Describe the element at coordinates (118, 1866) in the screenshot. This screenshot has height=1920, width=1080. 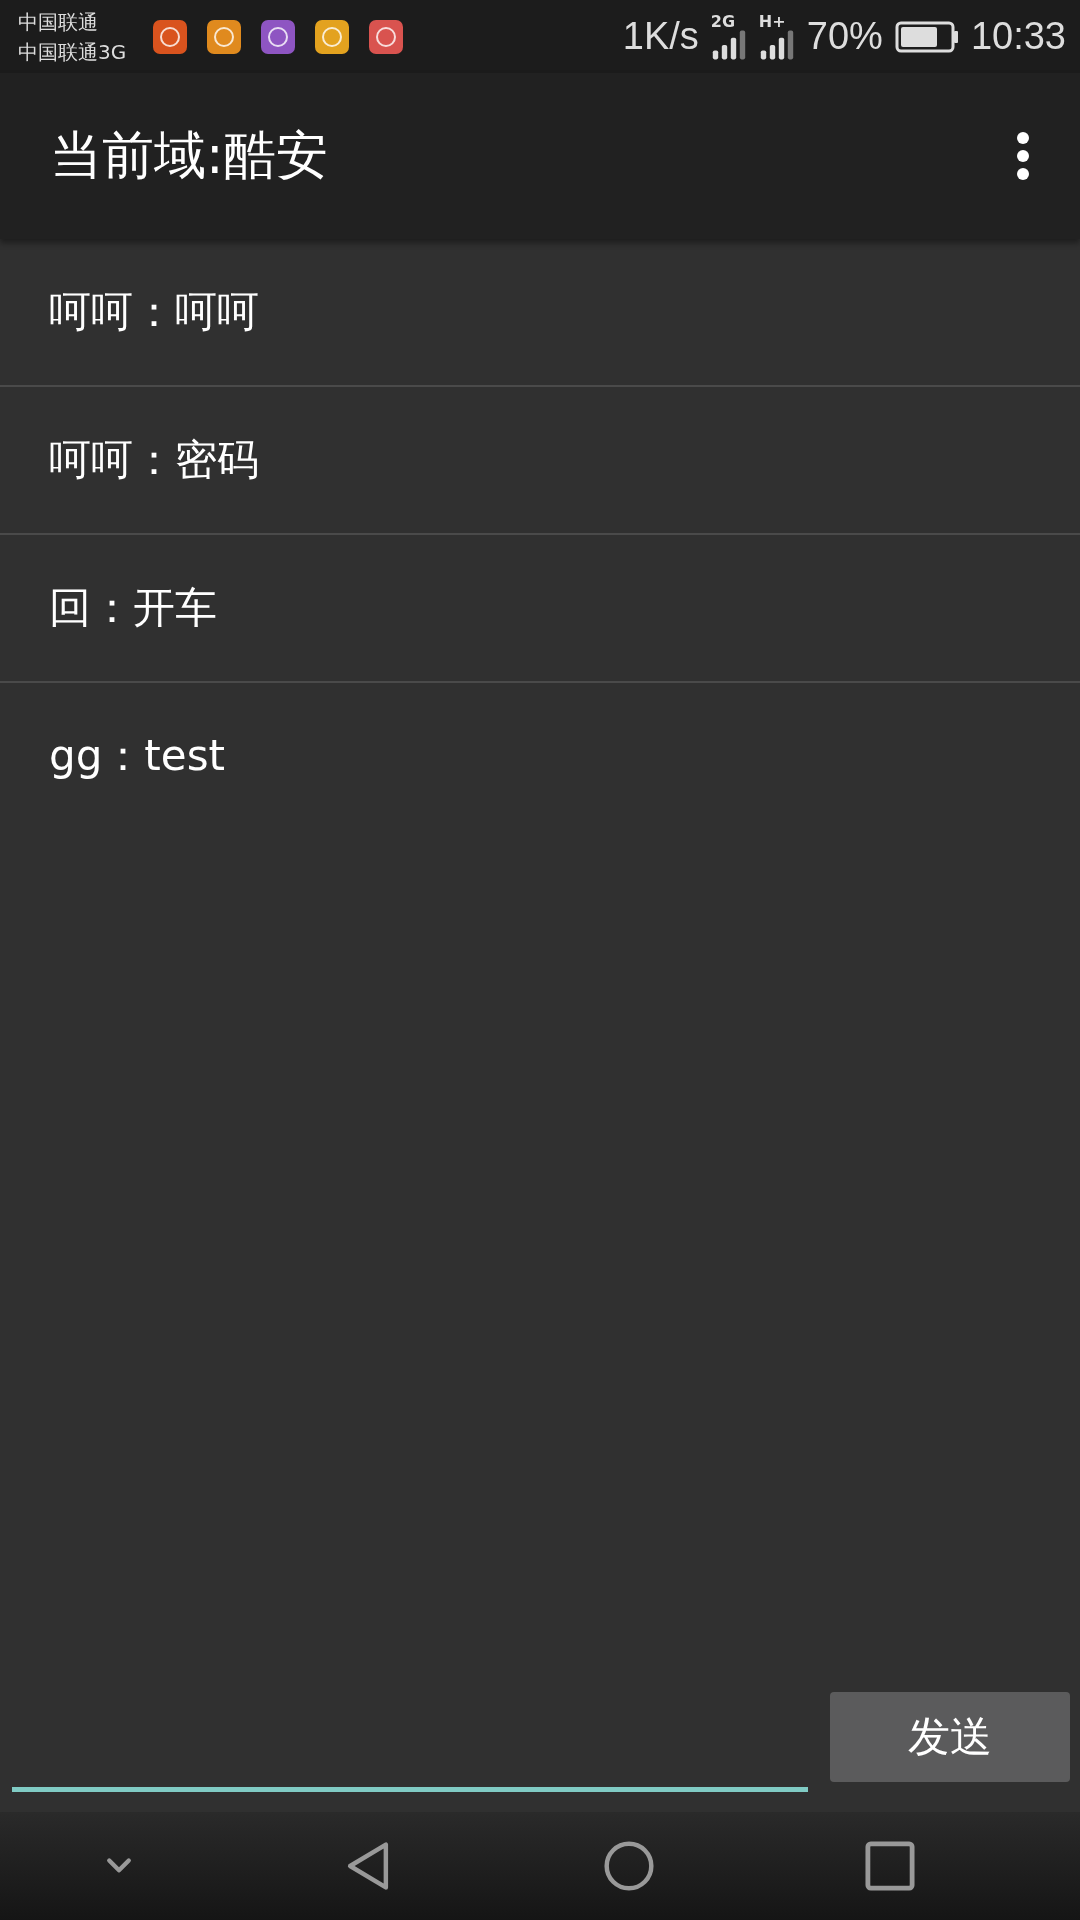
I see `chevron-down-icon` at that location.